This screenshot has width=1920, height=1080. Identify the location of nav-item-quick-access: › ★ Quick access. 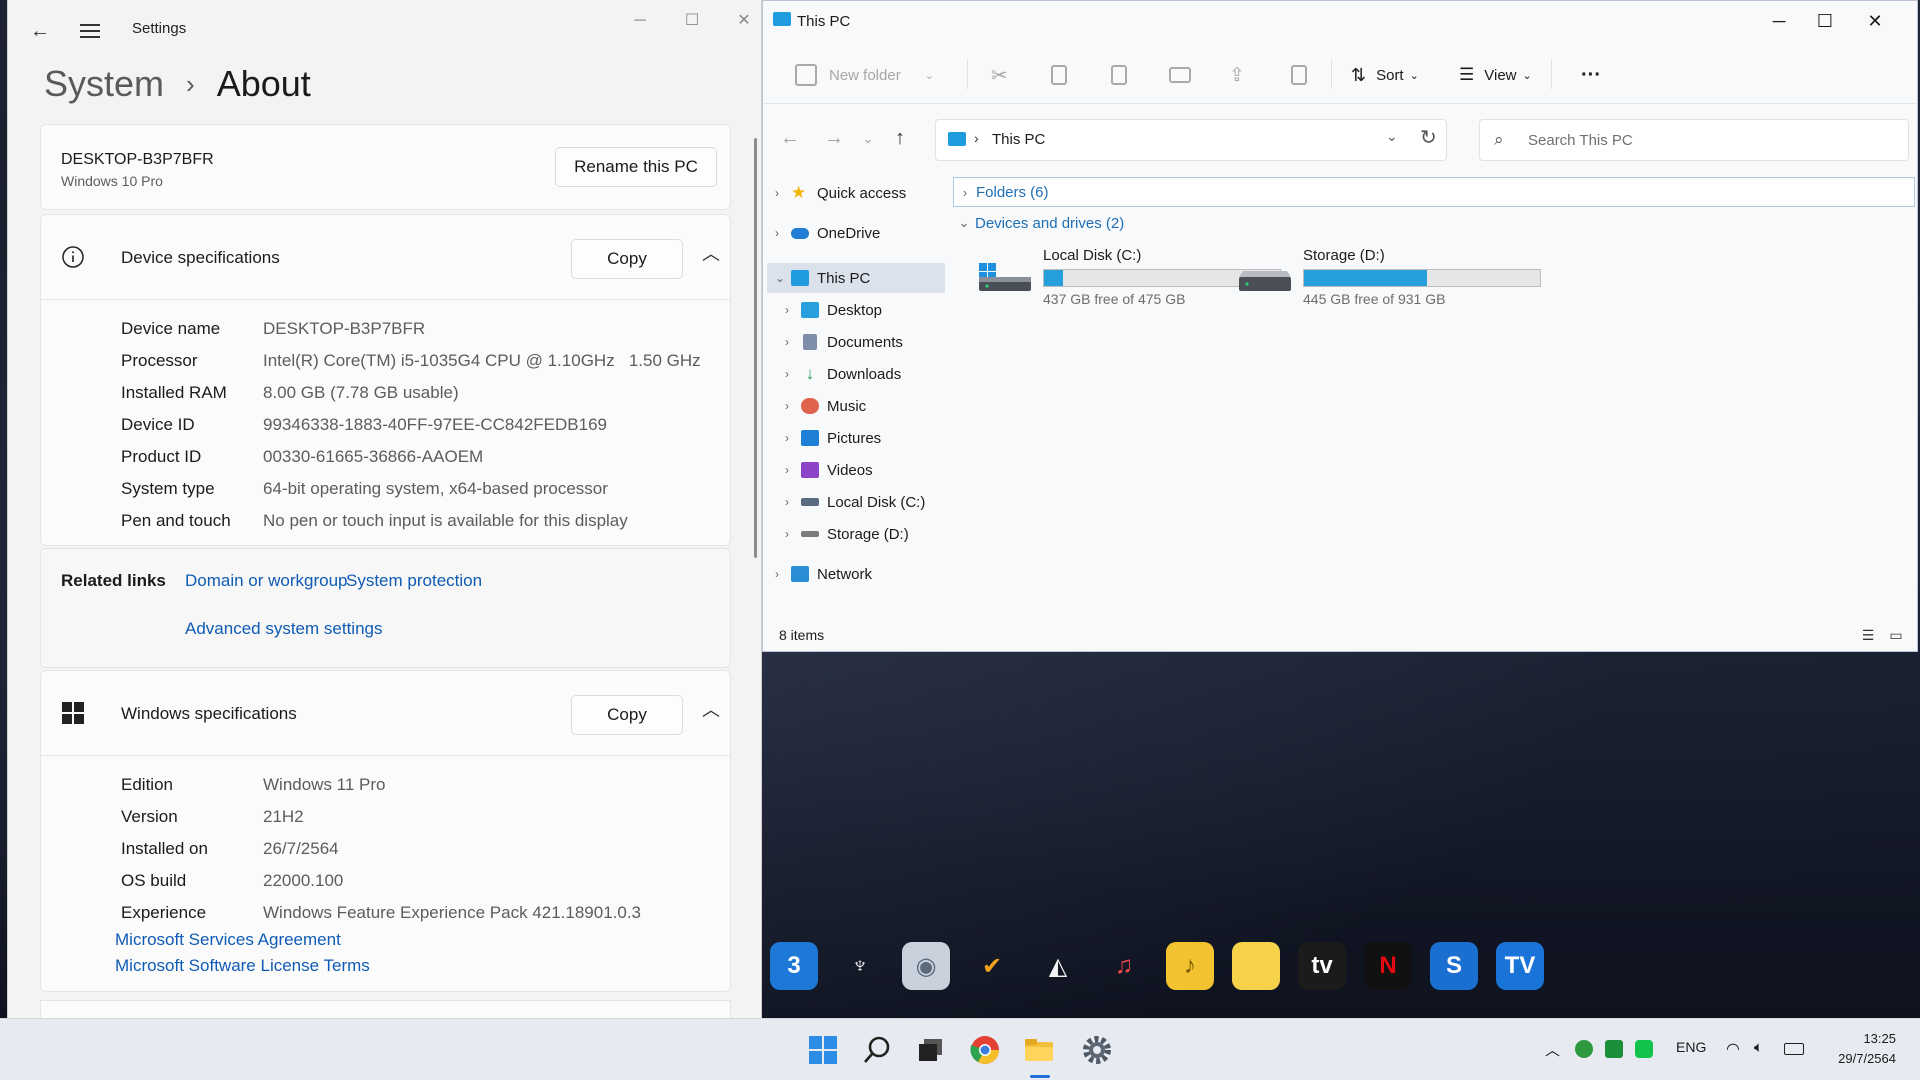
(840, 193).